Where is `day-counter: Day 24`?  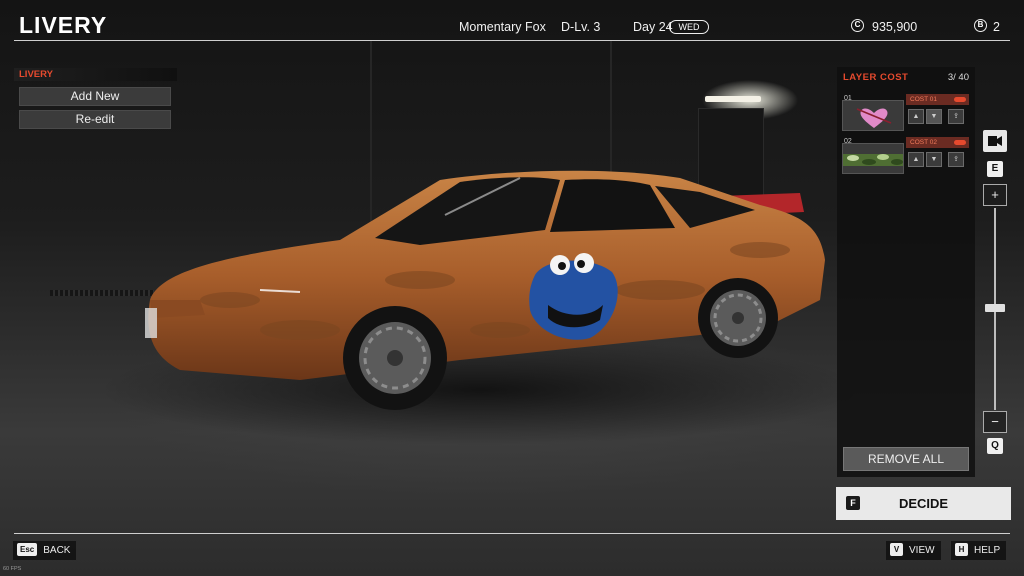
day-counter: Day 24 is located at coordinates (653, 27).